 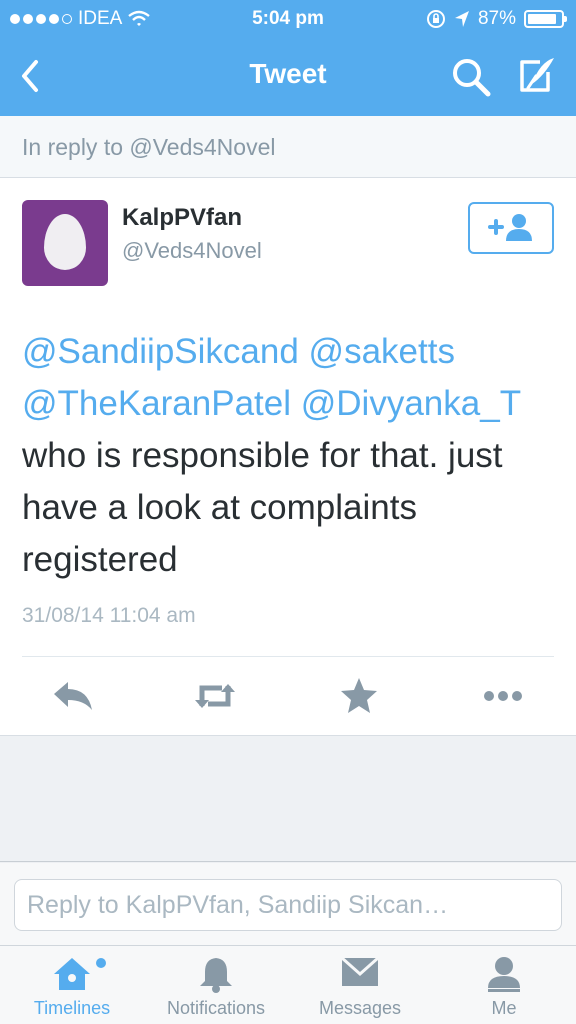 I want to click on tweet-actions, so click(x=288, y=698).